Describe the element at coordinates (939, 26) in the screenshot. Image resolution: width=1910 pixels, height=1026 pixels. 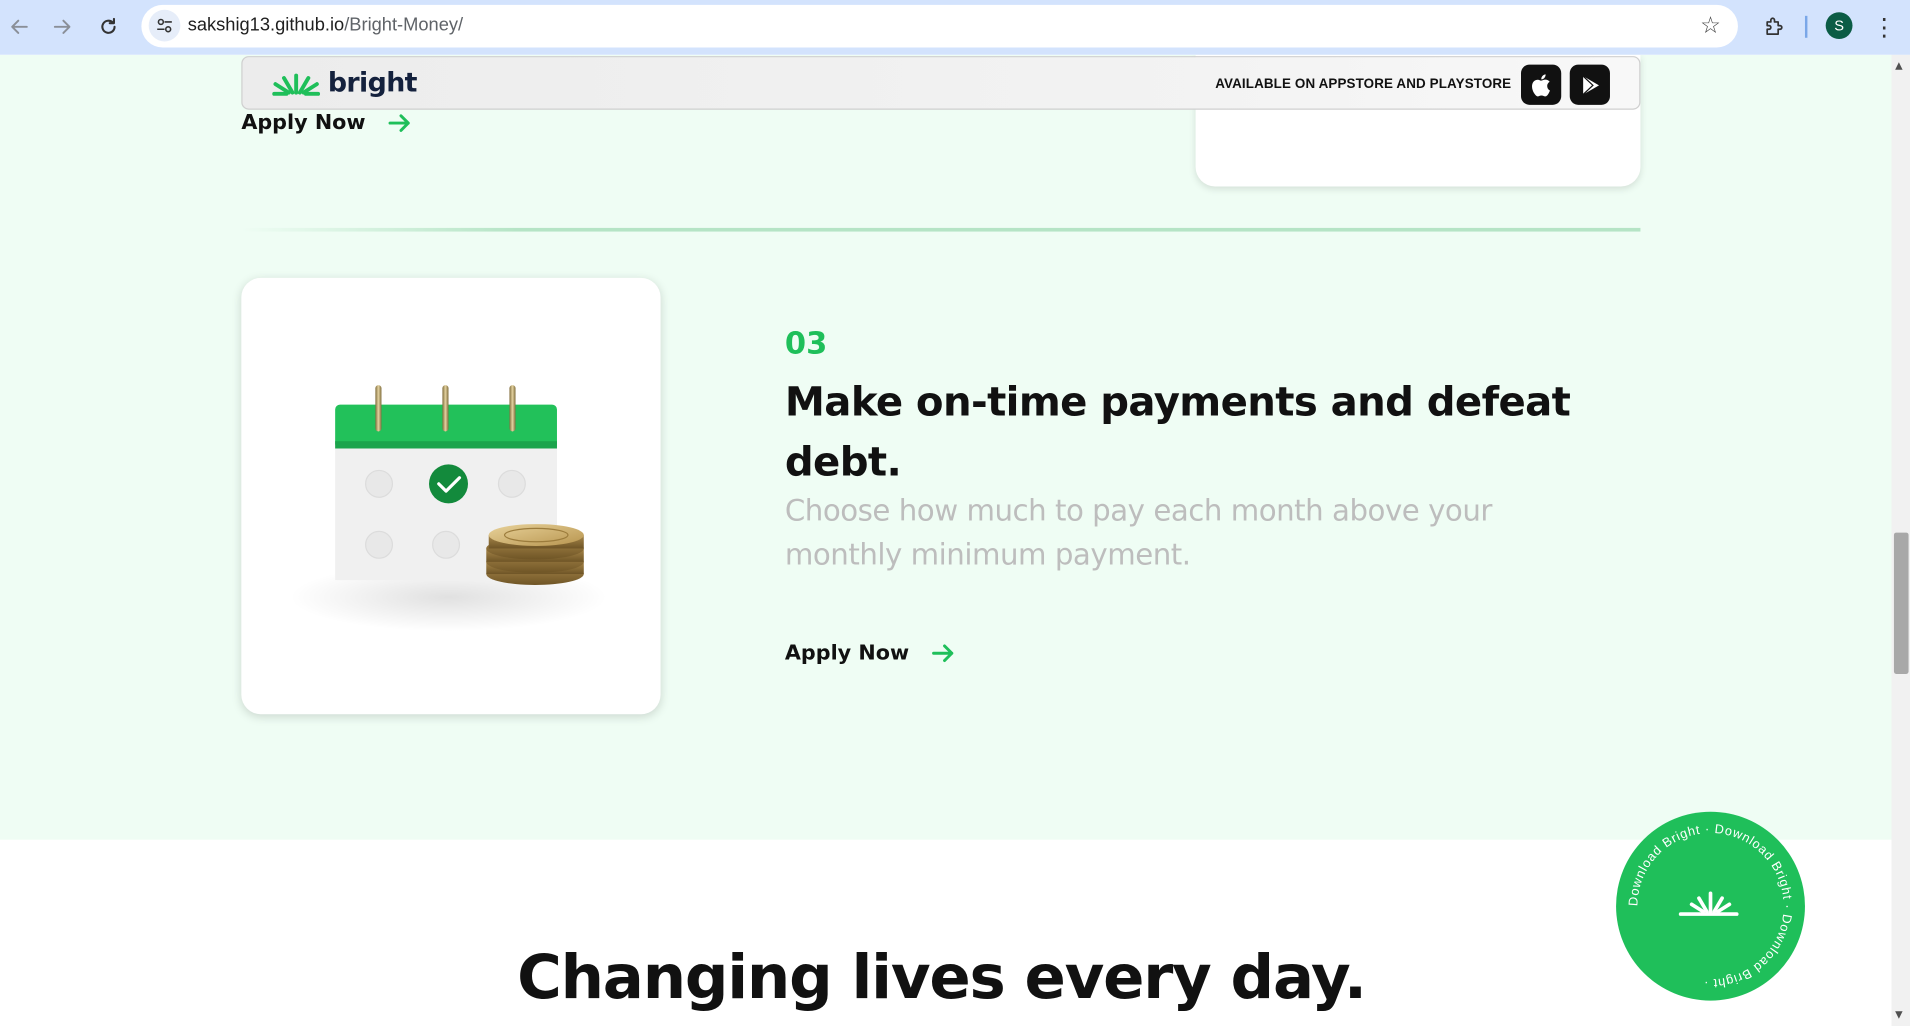
I see `address-bar: sakshig13.github.io/Bright-Money/ ☆` at that location.